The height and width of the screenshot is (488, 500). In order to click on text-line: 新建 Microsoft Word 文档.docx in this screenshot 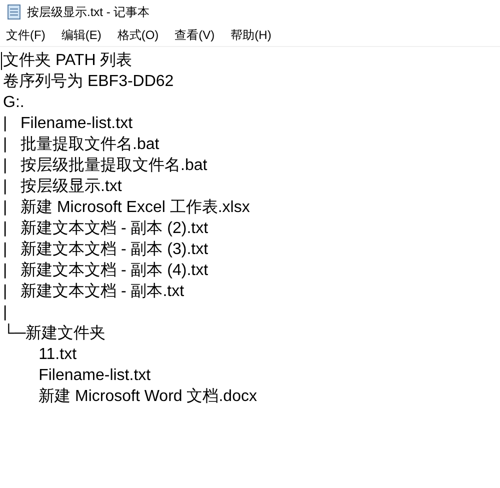, I will do `click(147, 396)`.